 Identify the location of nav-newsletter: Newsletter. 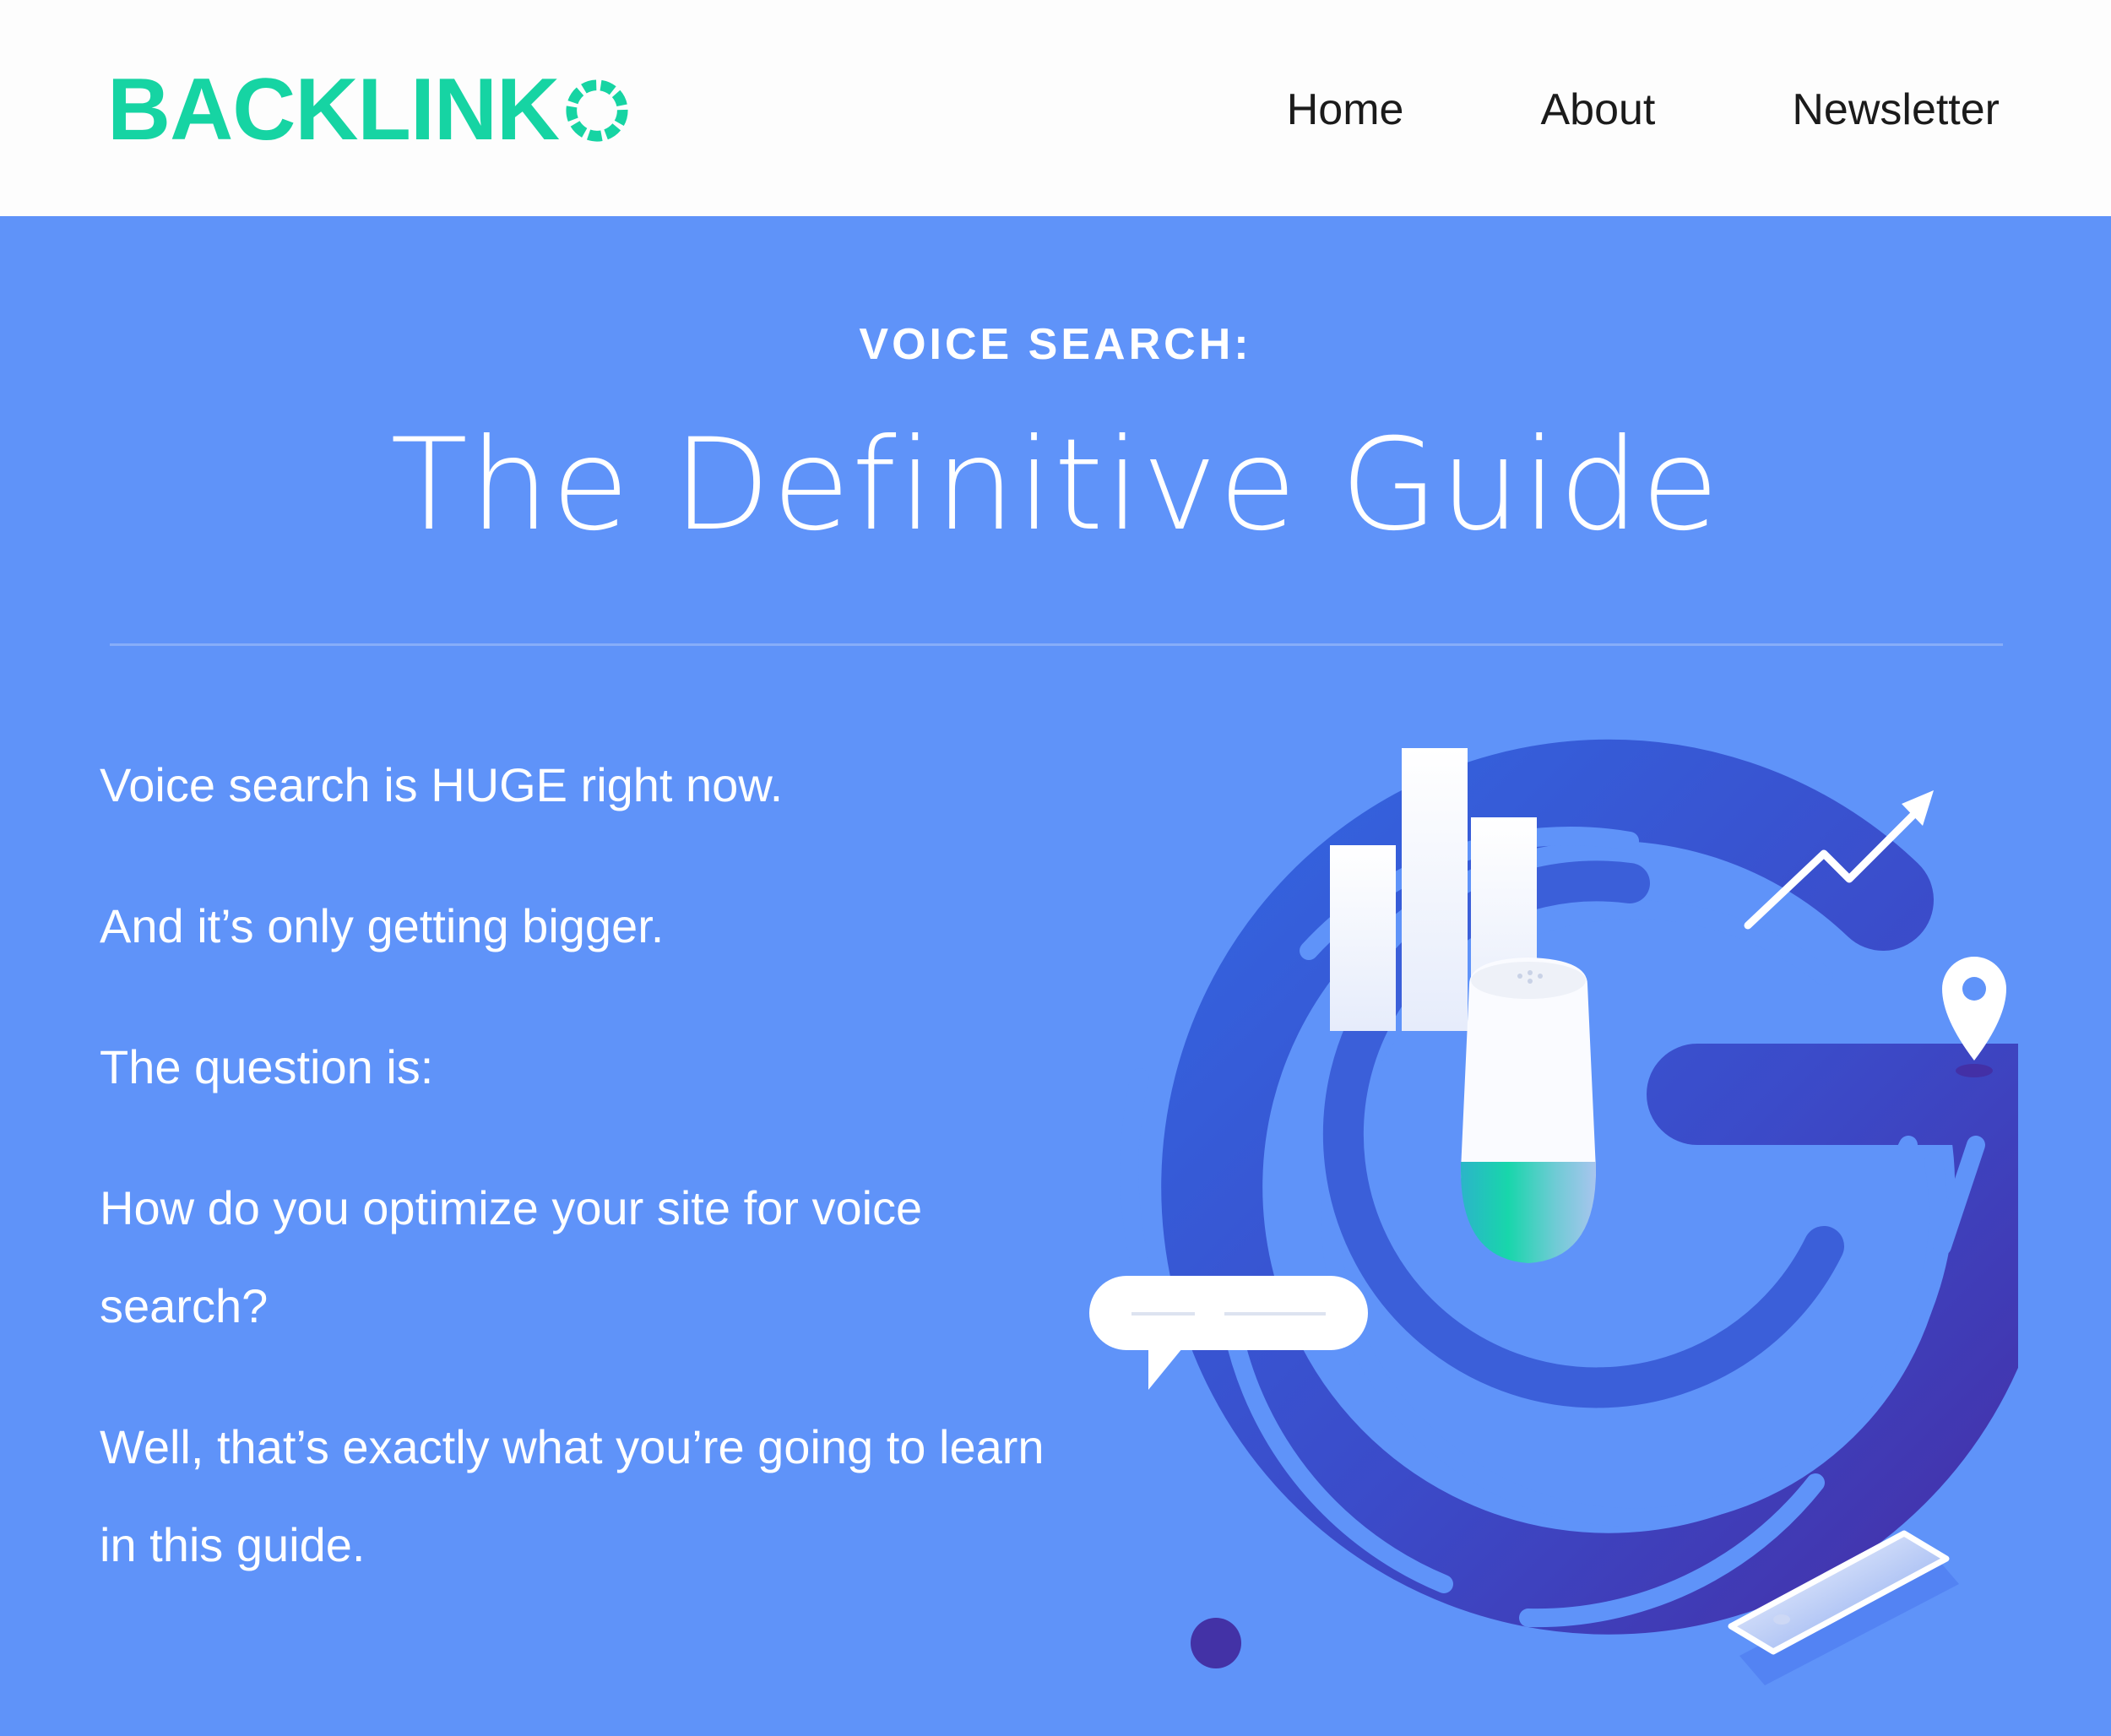
(1896, 110).